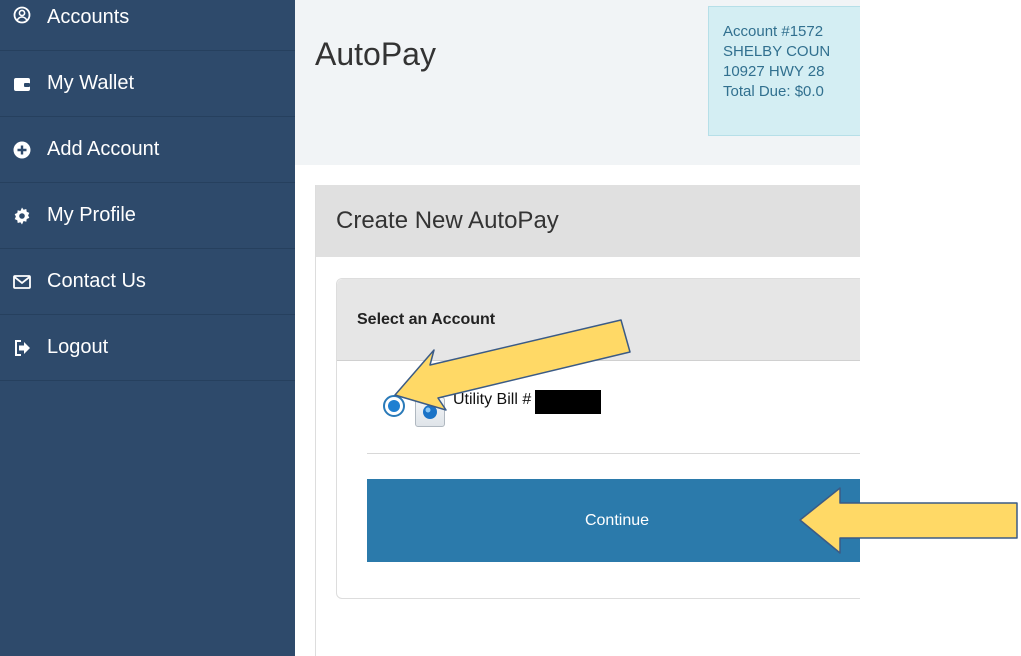 The image size is (1021, 656). Describe the element at coordinates (568, 402) in the screenshot. I see `redacted-account-number` at that location.